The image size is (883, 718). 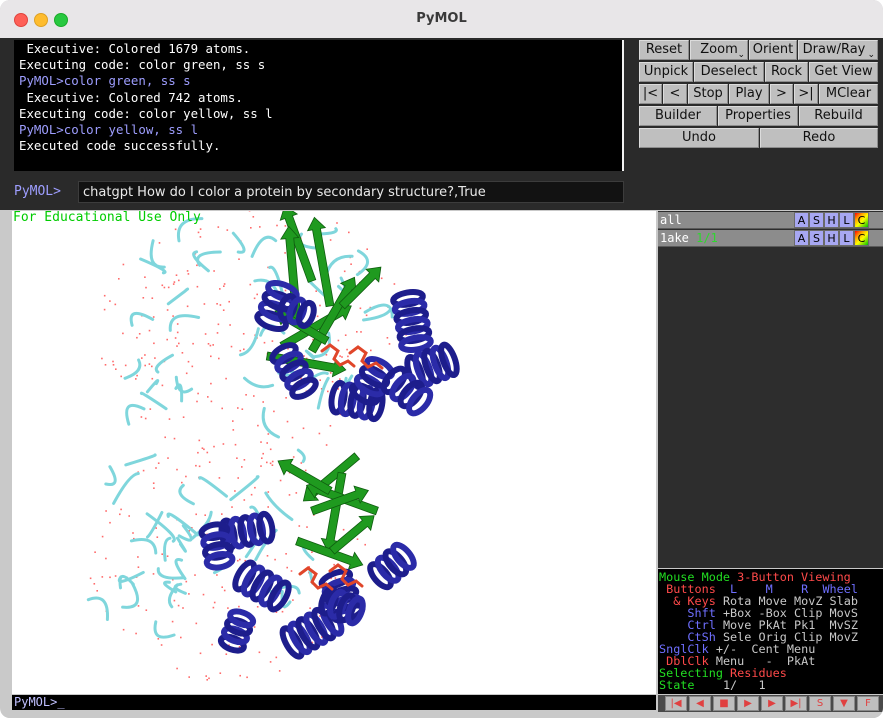 I want to click on reset-button: Reset, so click(x=664, y=50).